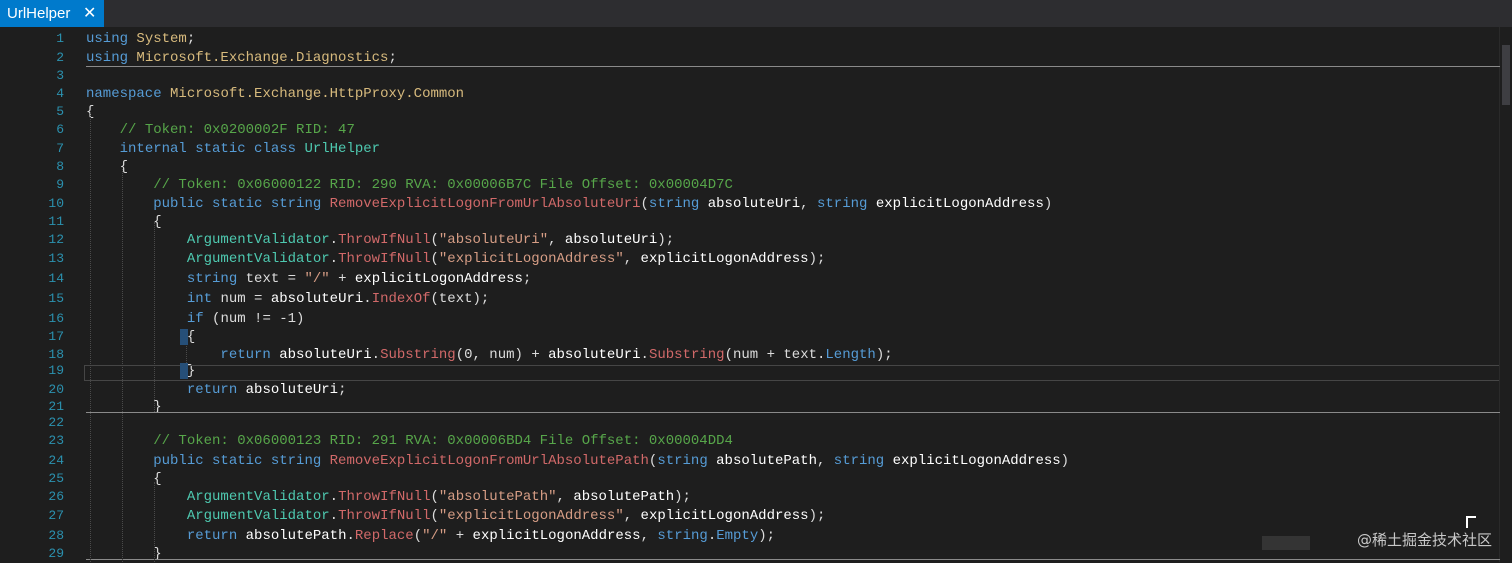 The image size is (1512, 563). What do you see at coordinates (56, 318) in the screenshot?
I see `line-number: 16` at bounding box center [56, 318].